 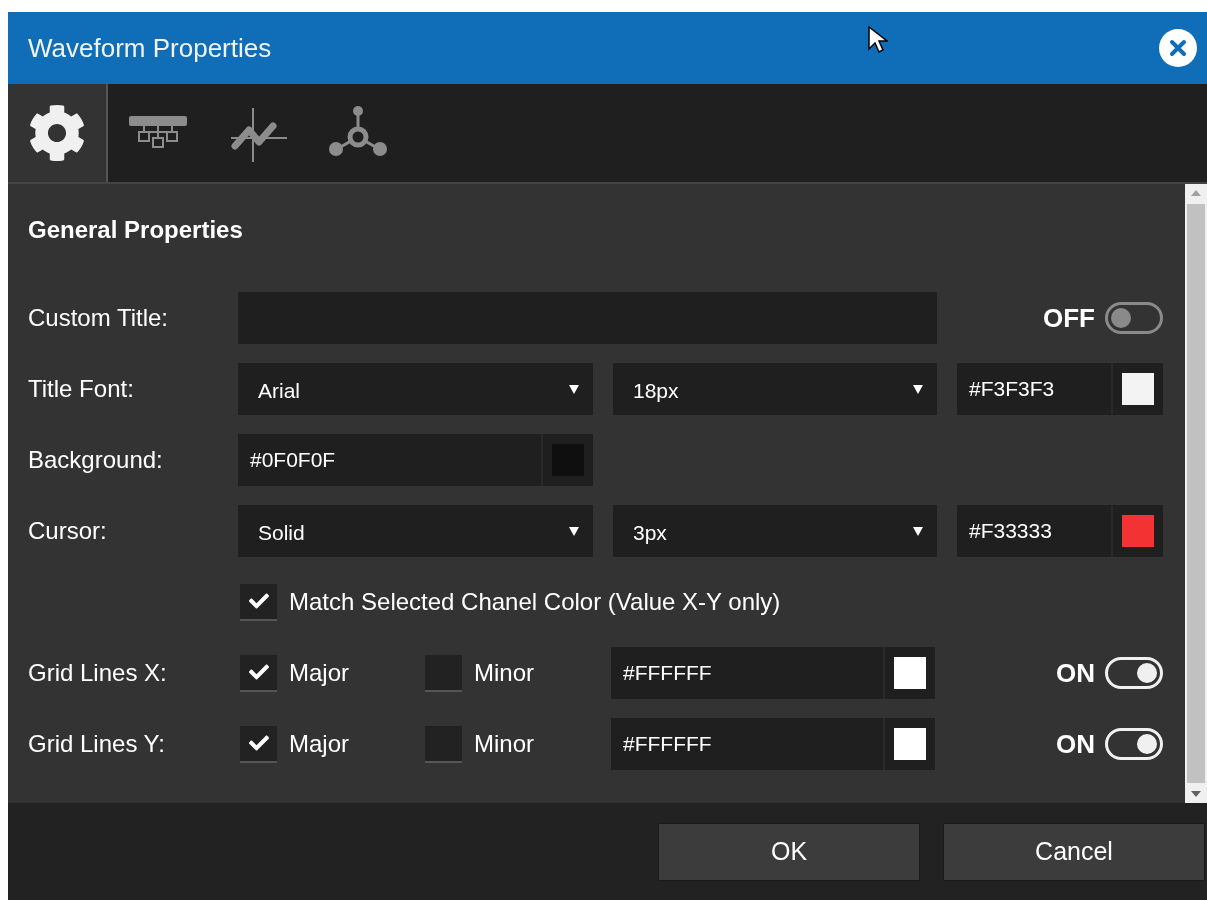 What do you see at coordinates (878, 40) in the screenshot?
I see `mouse-pointer-icon` at bounding box center [878, 40].